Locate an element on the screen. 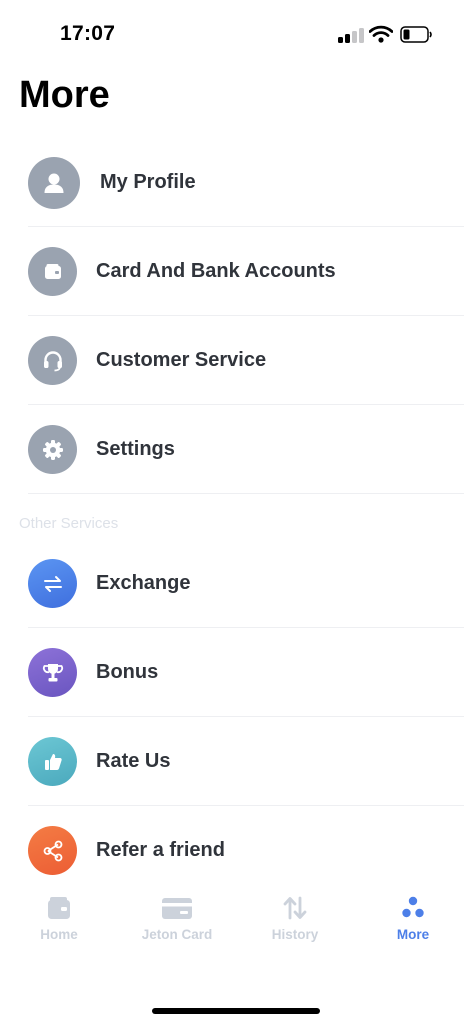 This screenshot has height=1024, width=472. tab-label: Home is located at coordinates (59, 934).